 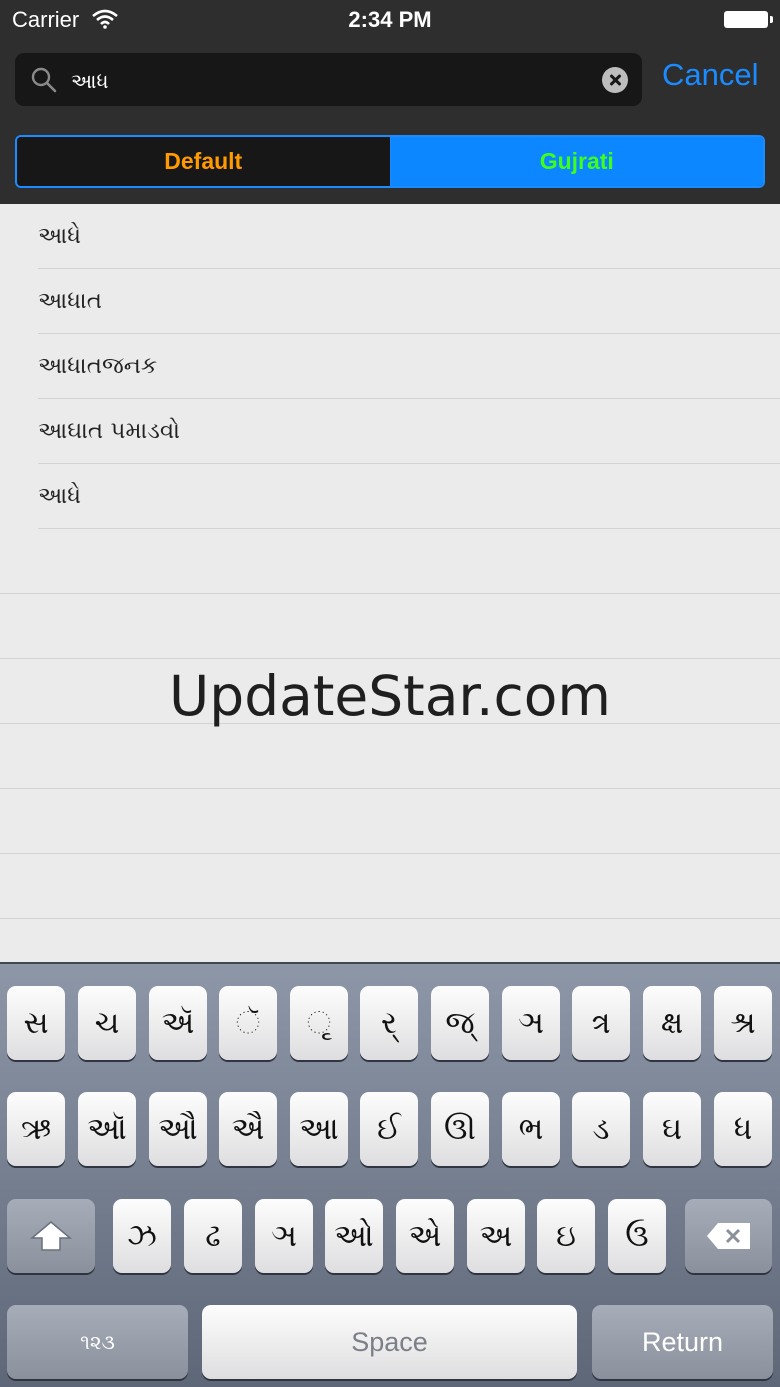 I want to click on clear-icon, so click(x=615, y=80).